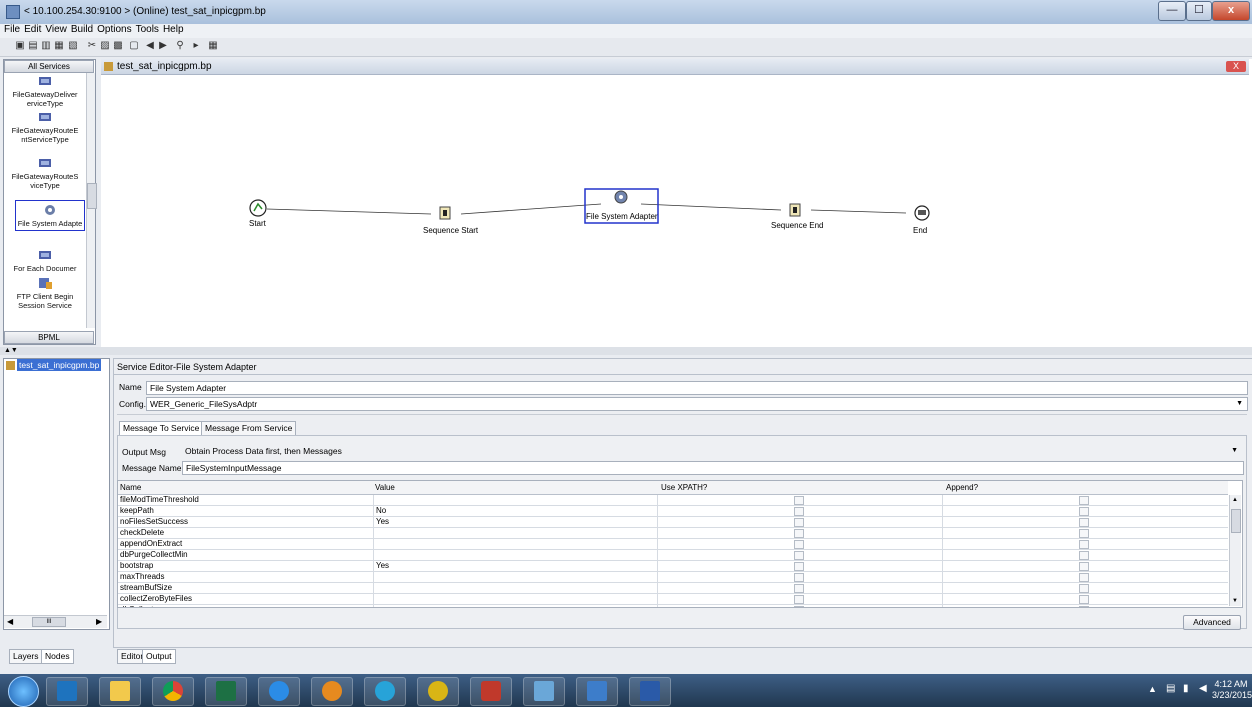  I want to click on table-row: appendOnExtract, so click(673, 544).